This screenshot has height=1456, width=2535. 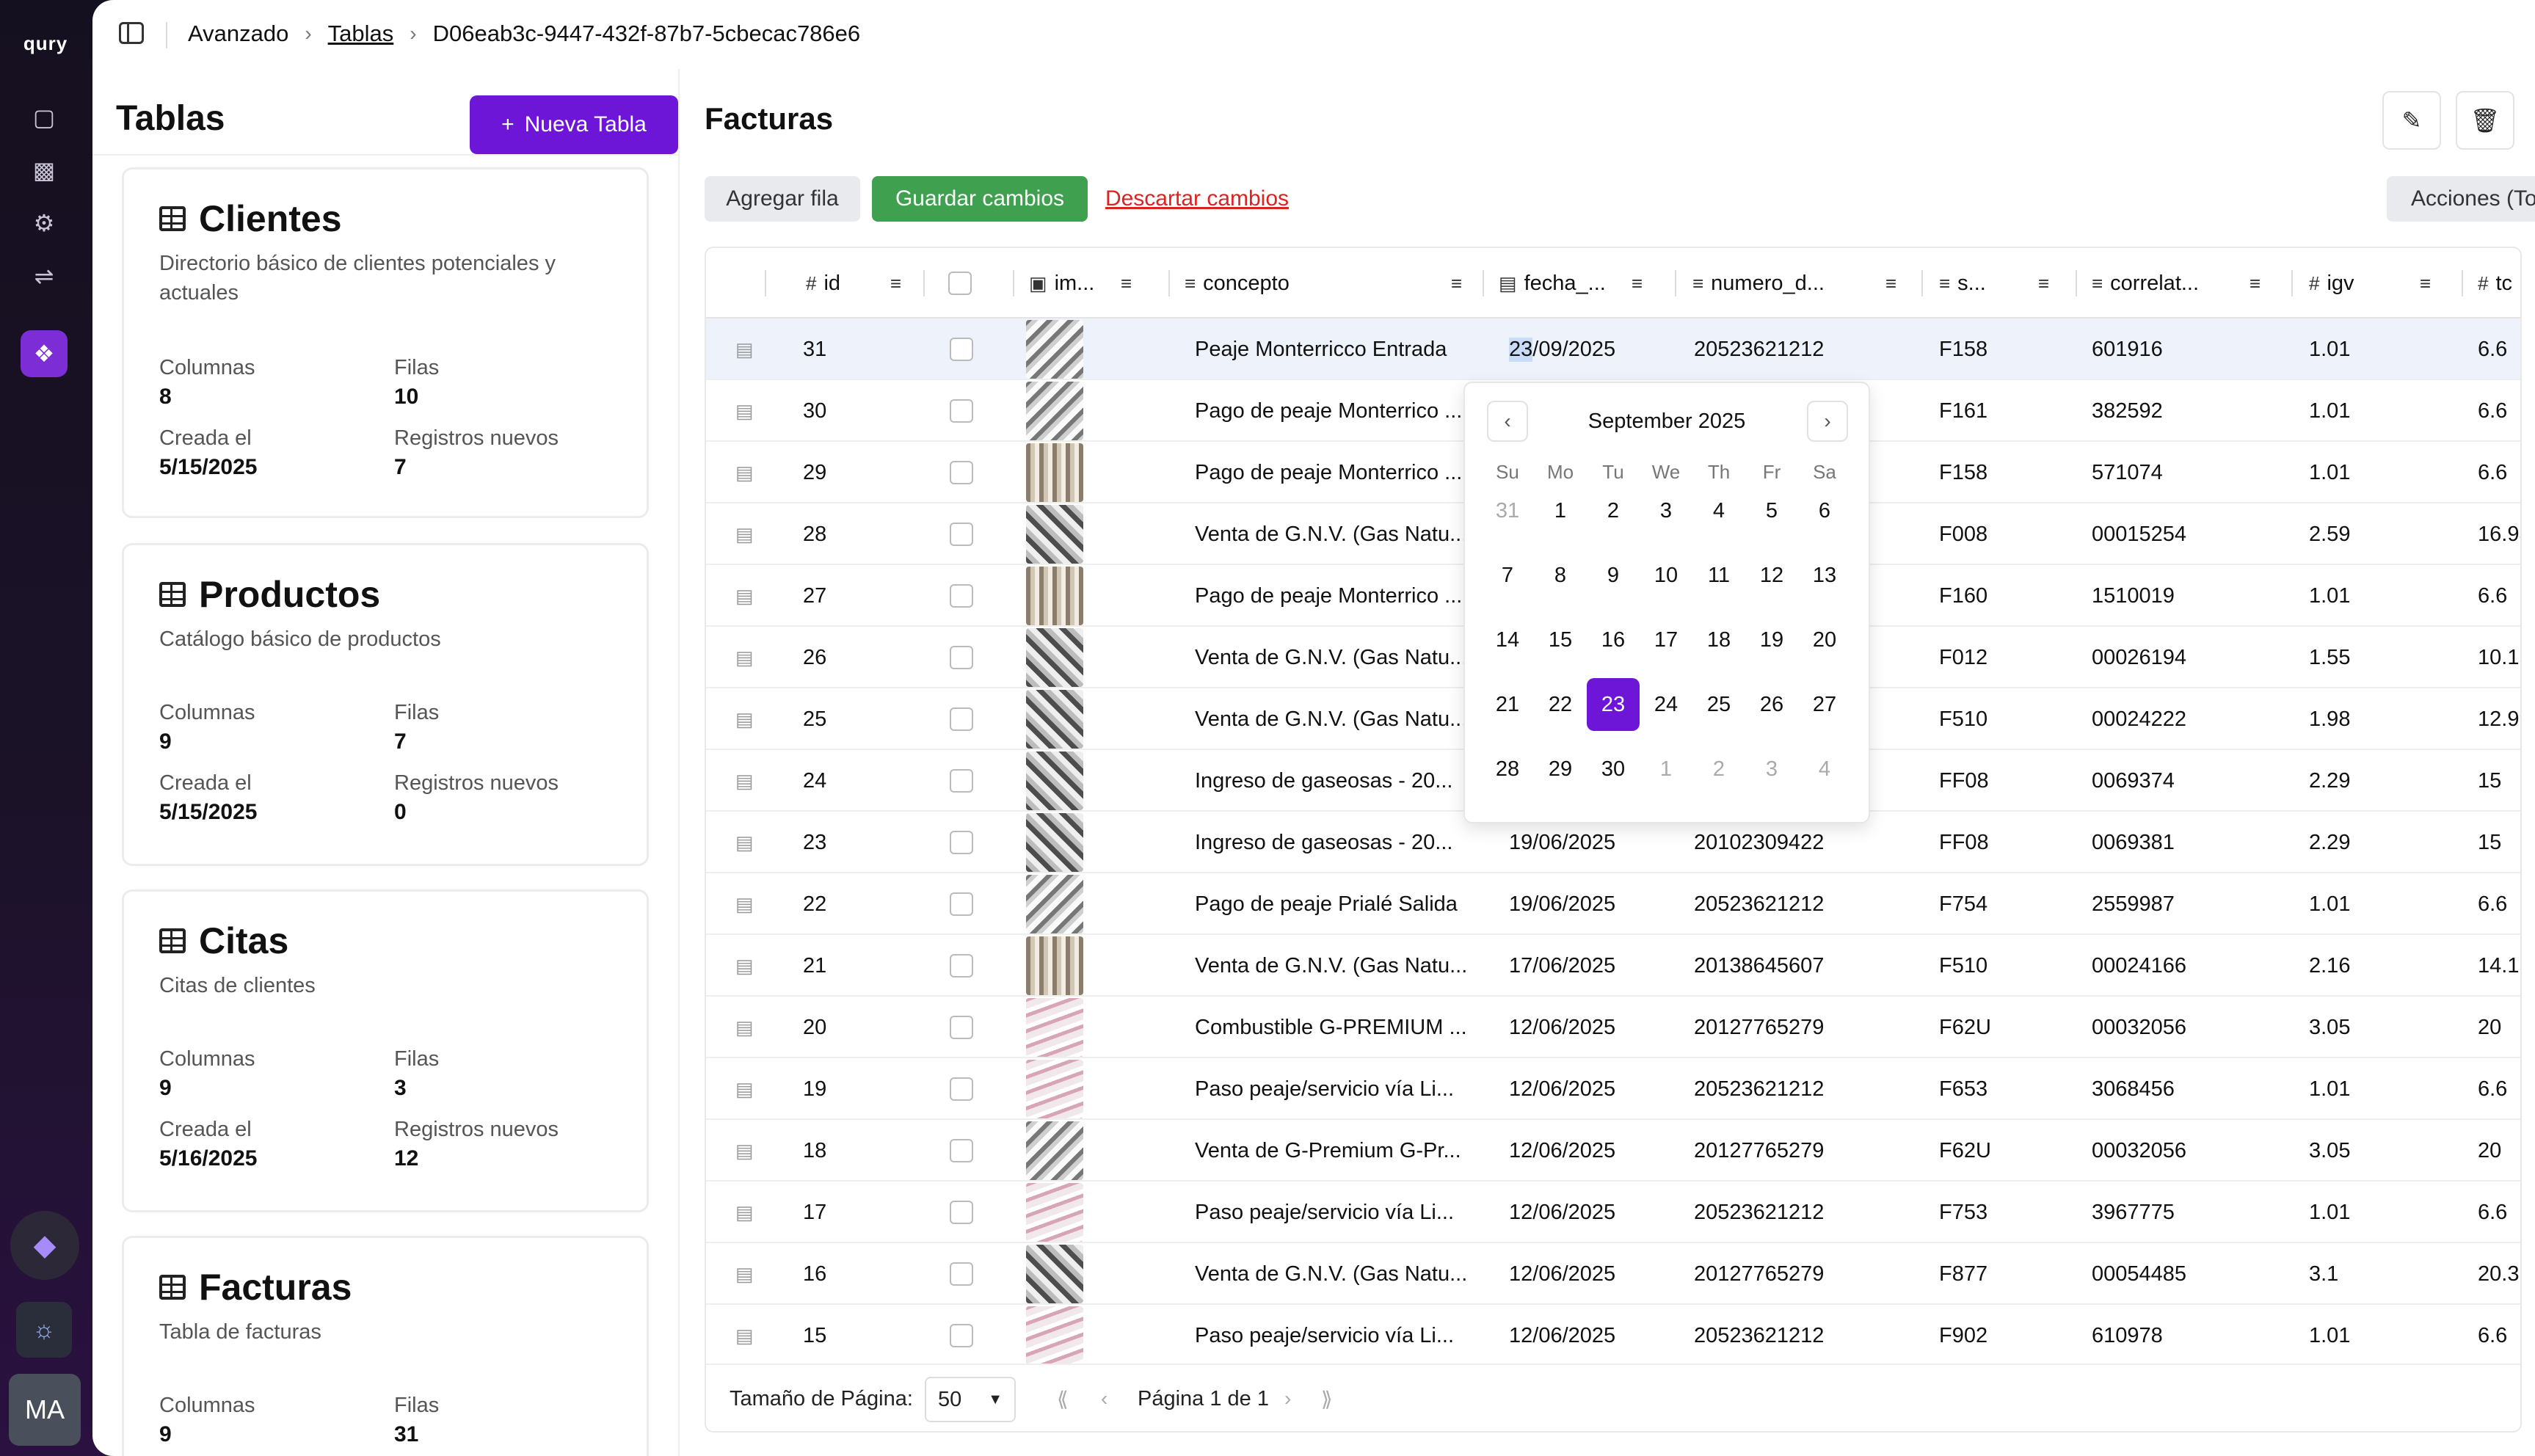 What do you see at coordinates (44, 354) in the screenshot?
I see `share-icon: ❖` at bounding box center [44, 354].